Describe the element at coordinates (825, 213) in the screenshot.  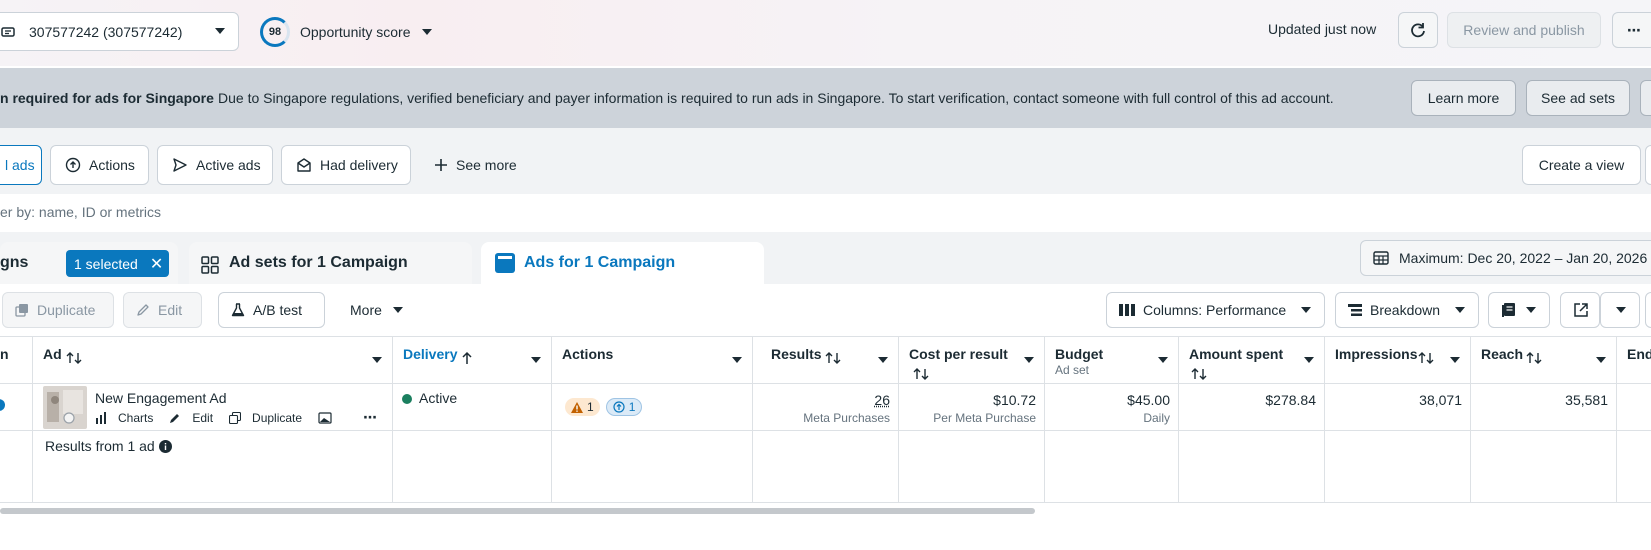
I see `search-bar: er by: name, ID or metrics` at that location.